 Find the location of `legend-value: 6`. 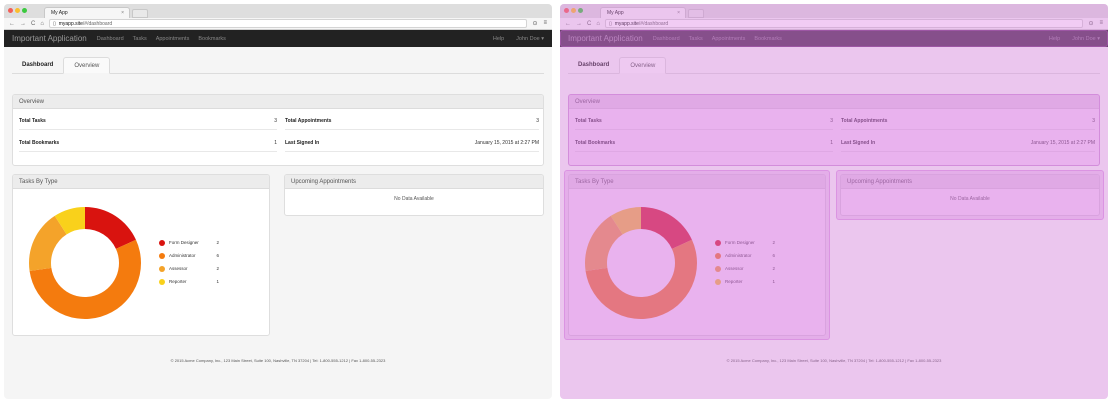

legend-value: 6 is located at coordinates (217, 255).